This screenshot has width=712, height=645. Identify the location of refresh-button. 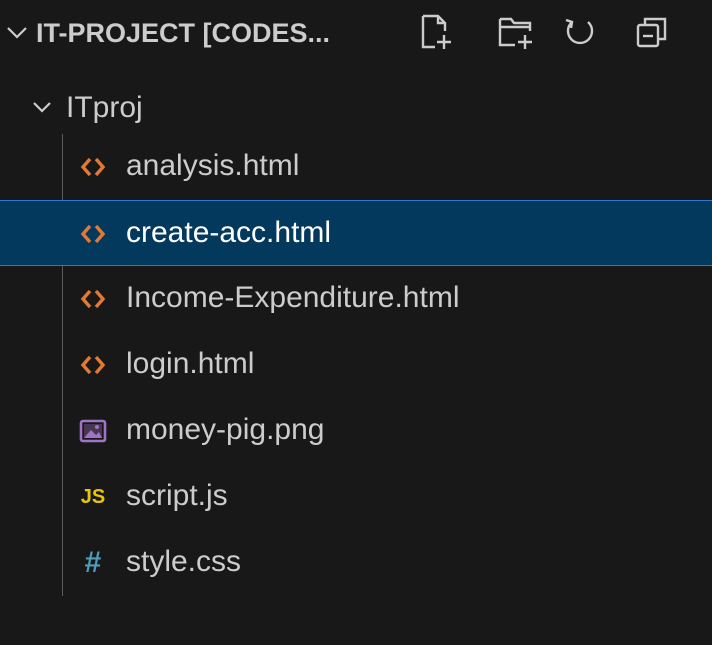
(580, 32).